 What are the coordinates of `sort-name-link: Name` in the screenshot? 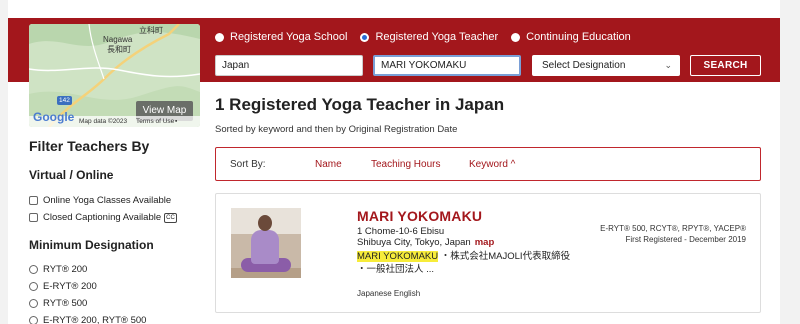 It's located at (328, 164).